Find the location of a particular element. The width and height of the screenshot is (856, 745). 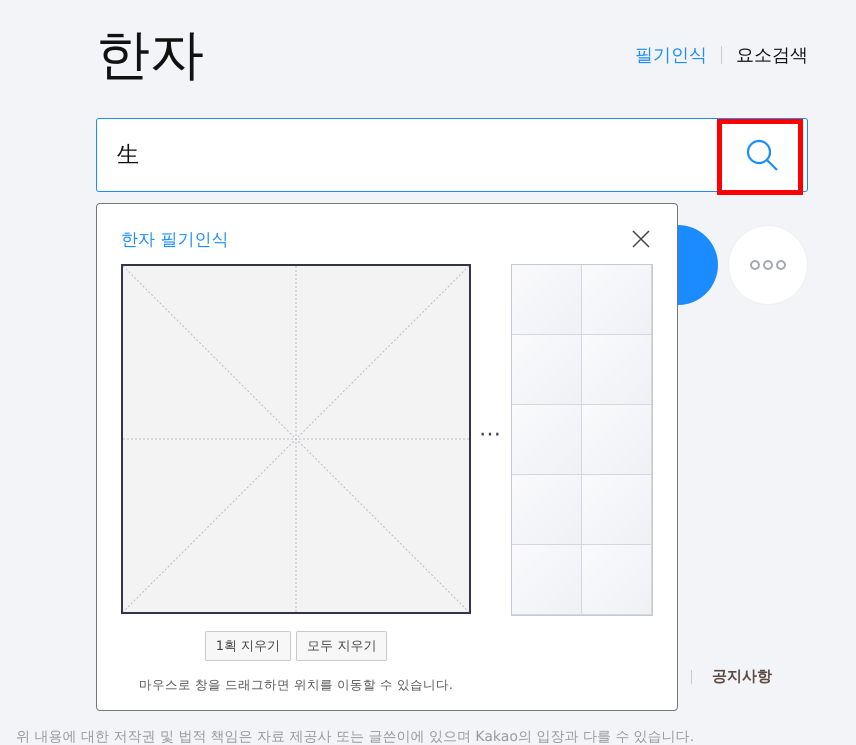

mode-link: 요소검색 is located at coordinates (772, 55).